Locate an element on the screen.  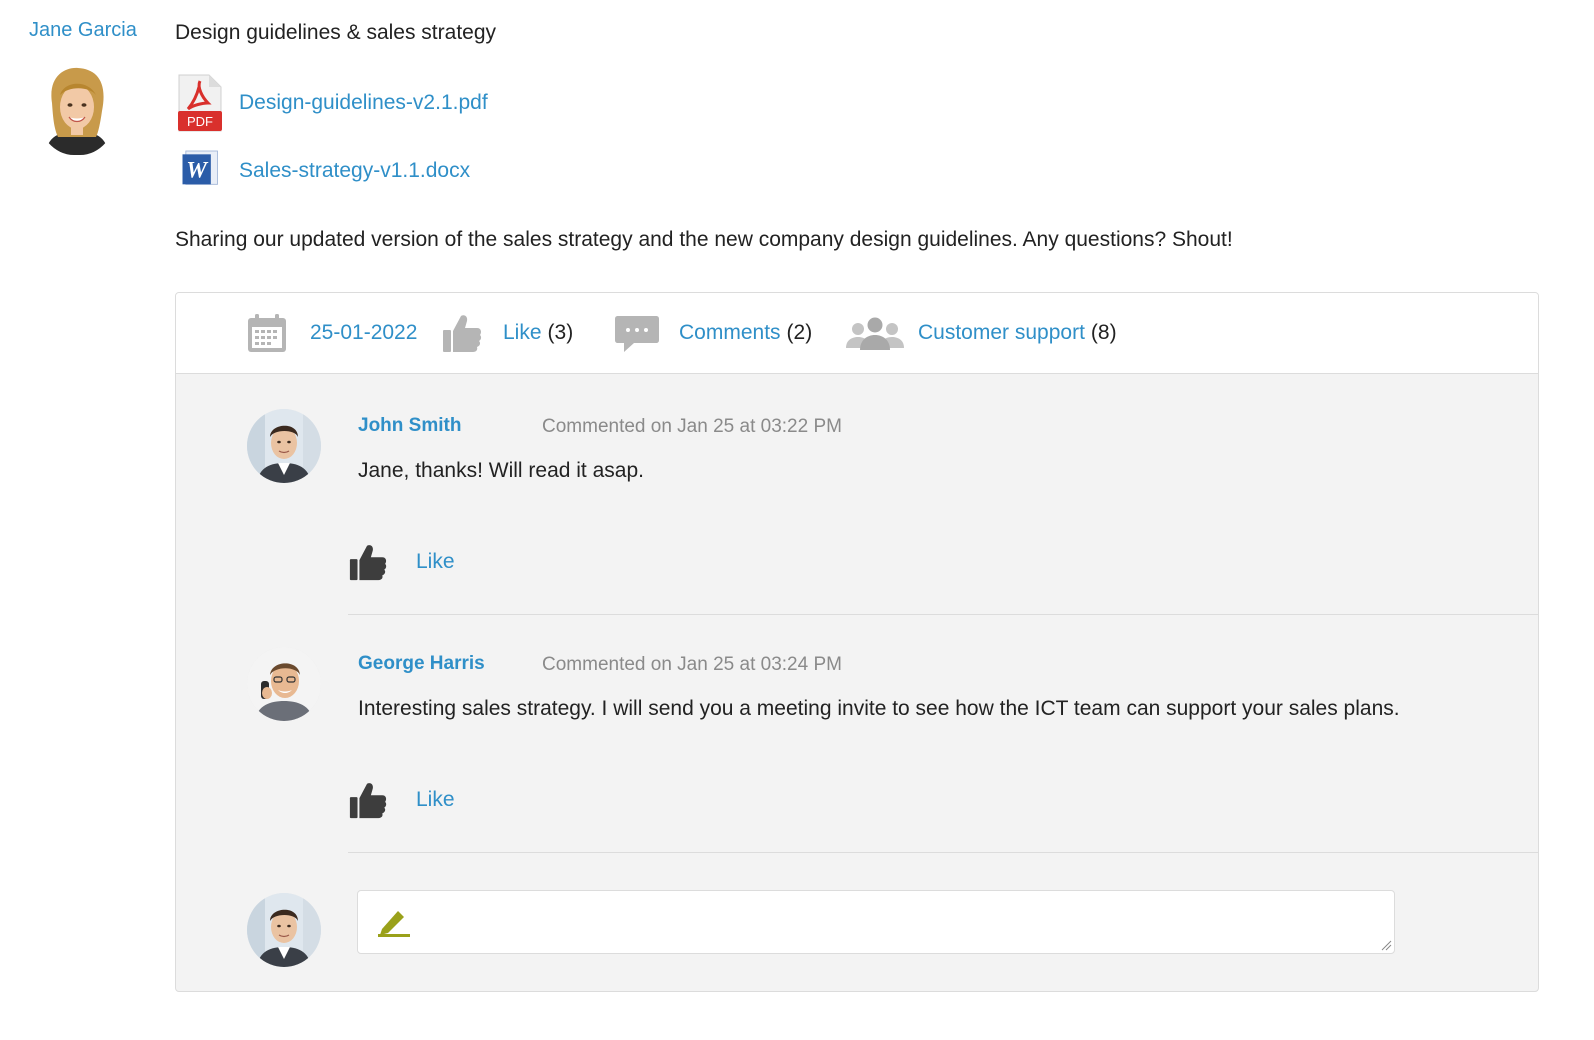
post-date: 25-01-2022 is located at coordinates (331, 333).